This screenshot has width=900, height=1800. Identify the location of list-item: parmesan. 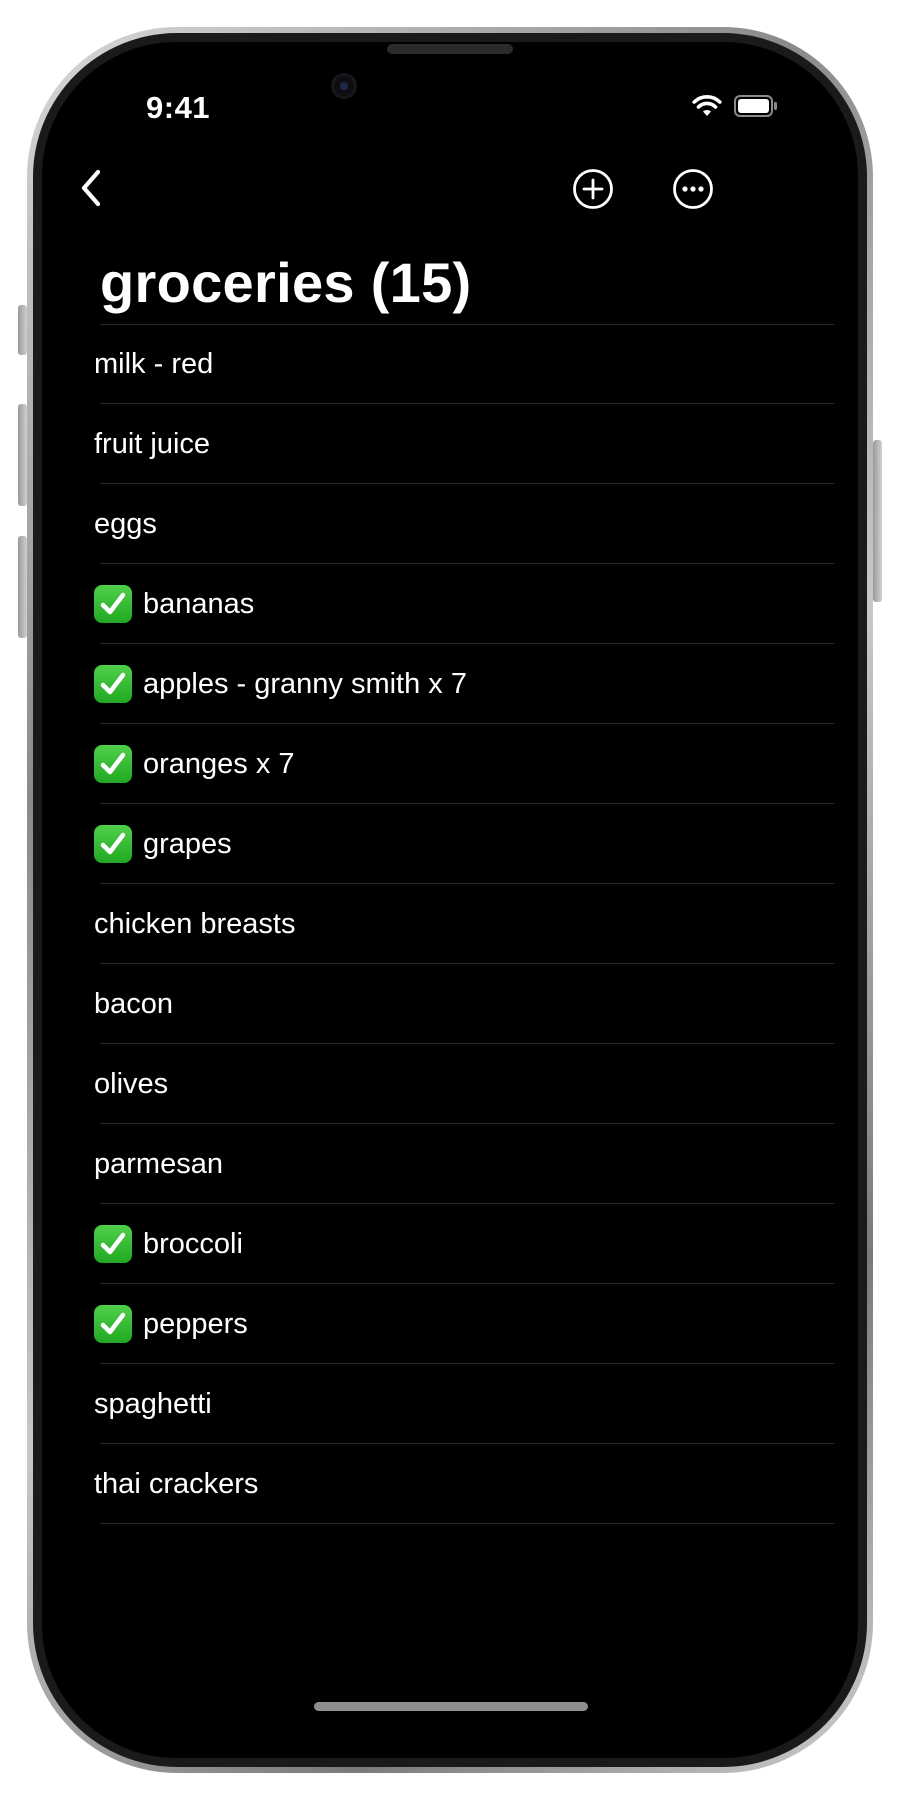
(450, 1164).